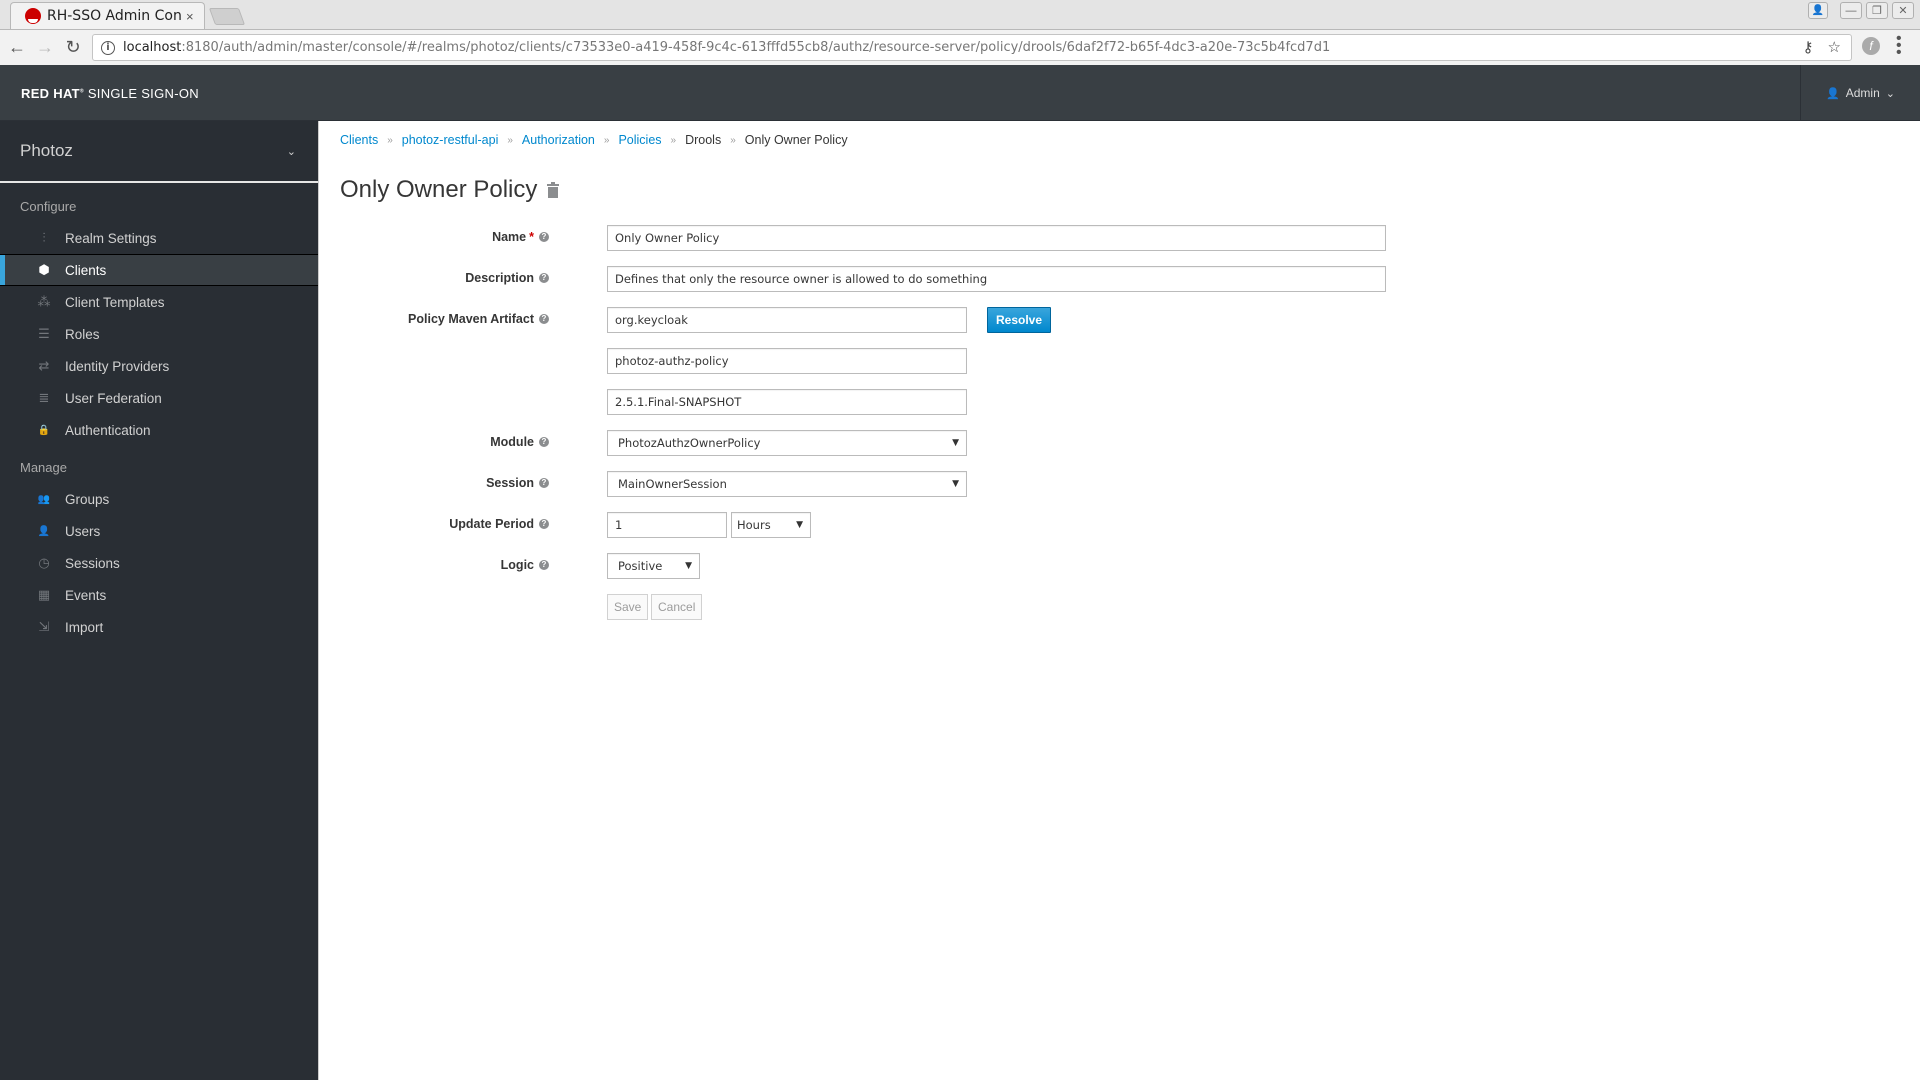 This screenshot has width=1920, height=1080. Describe the element at coordinates (227, 16) in the screenshot. I see `new-tab-button` at that location.